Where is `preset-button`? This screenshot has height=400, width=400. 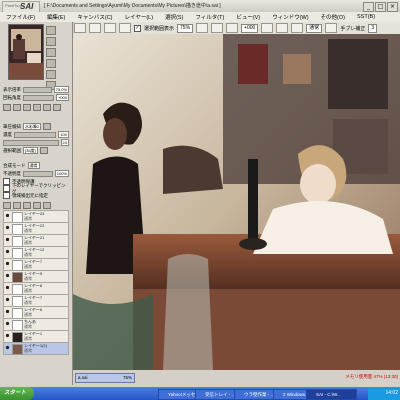 preset-button is located at coordinates (43, 150).